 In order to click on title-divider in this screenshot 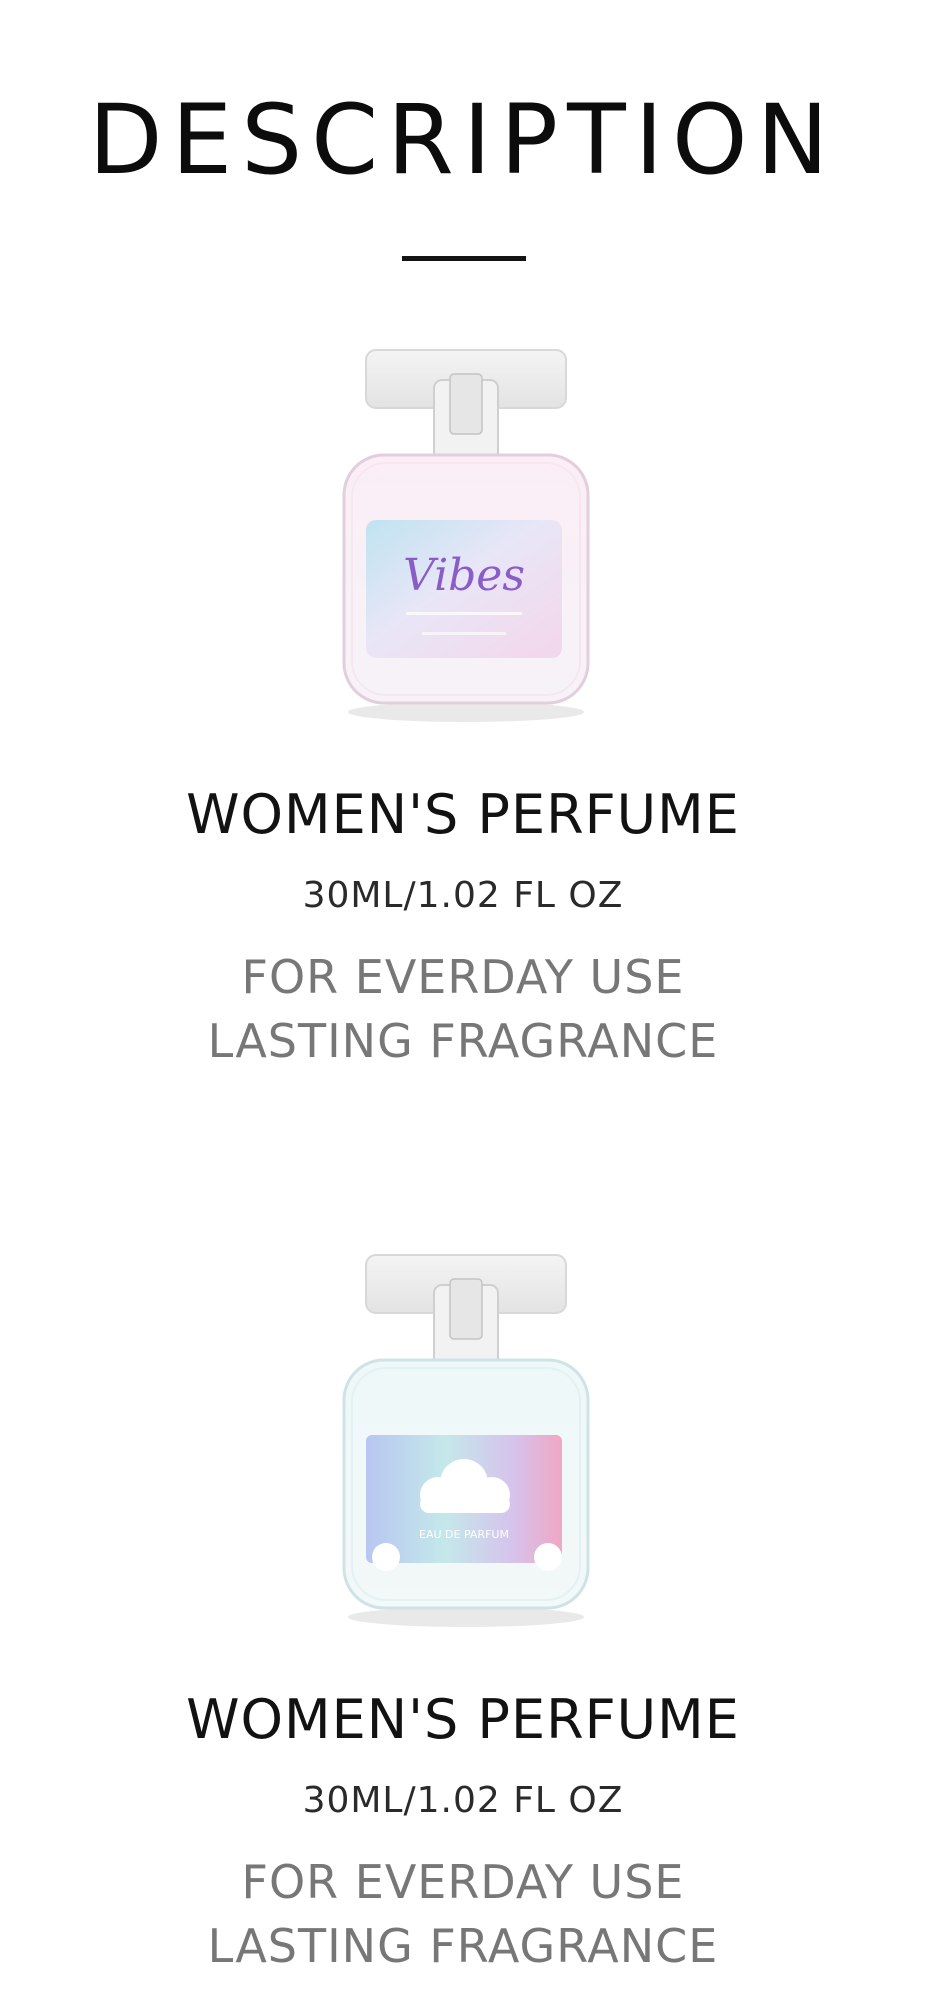, I will do `click(464, 258)`.